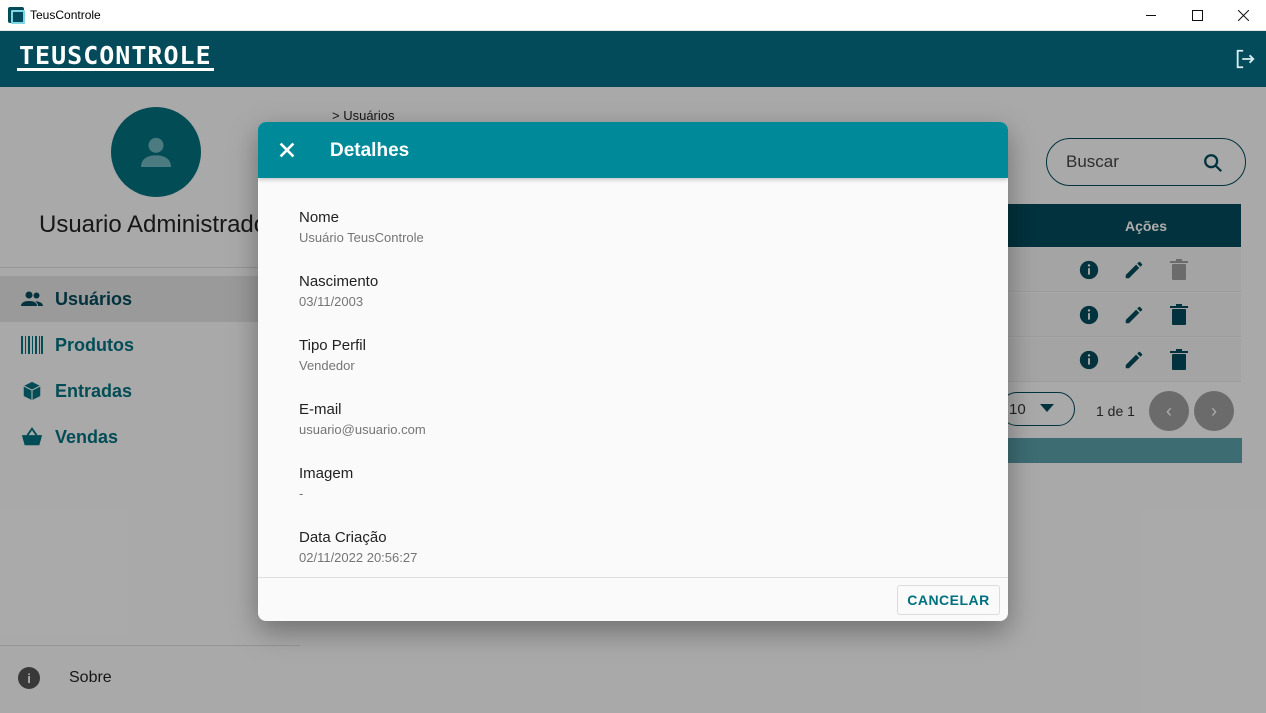  I want to click on detail-field-data-criacao: Data Criação 02/11/2022 20:56:27, so click(358, 547).